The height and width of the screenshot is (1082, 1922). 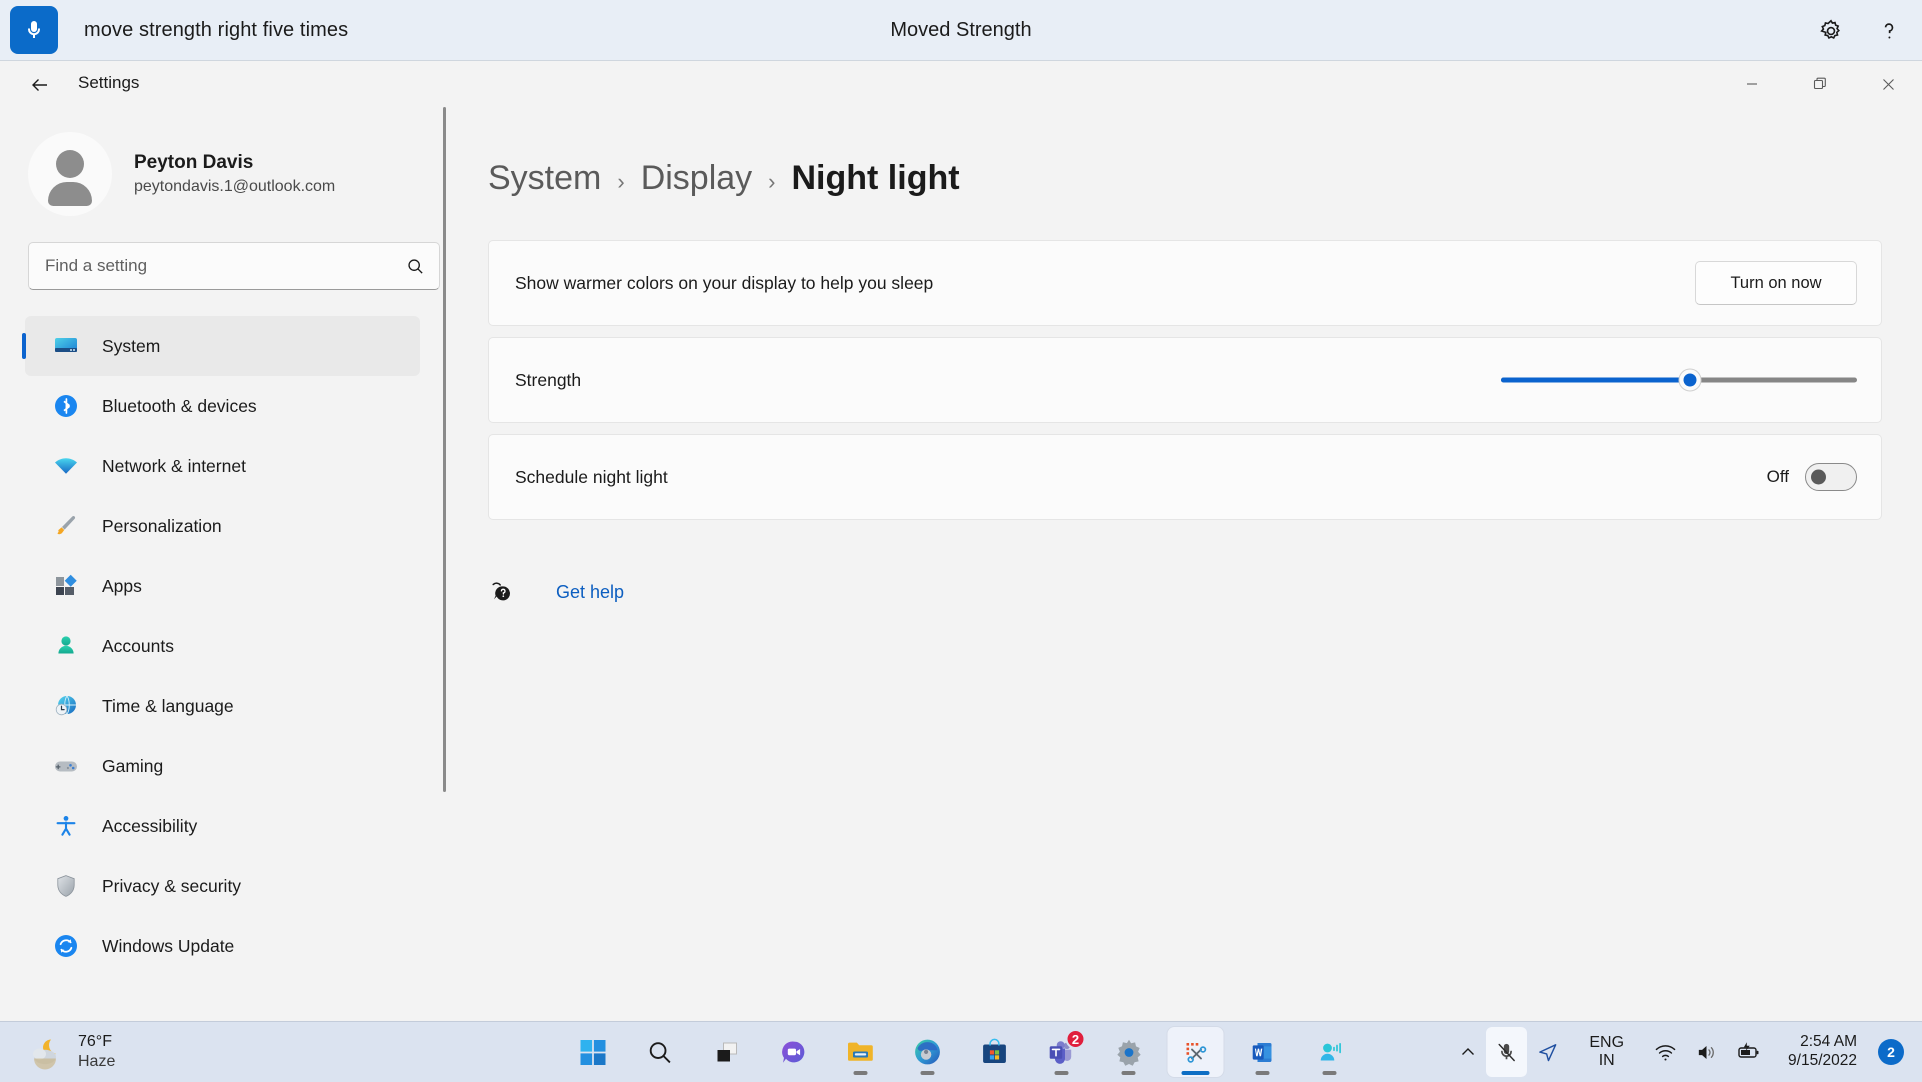 What do you see at coordinates (222, 466) in the screenshot?
I see `sidebar-item-network-internet: Network & internet` at bounding box center [222, 466].